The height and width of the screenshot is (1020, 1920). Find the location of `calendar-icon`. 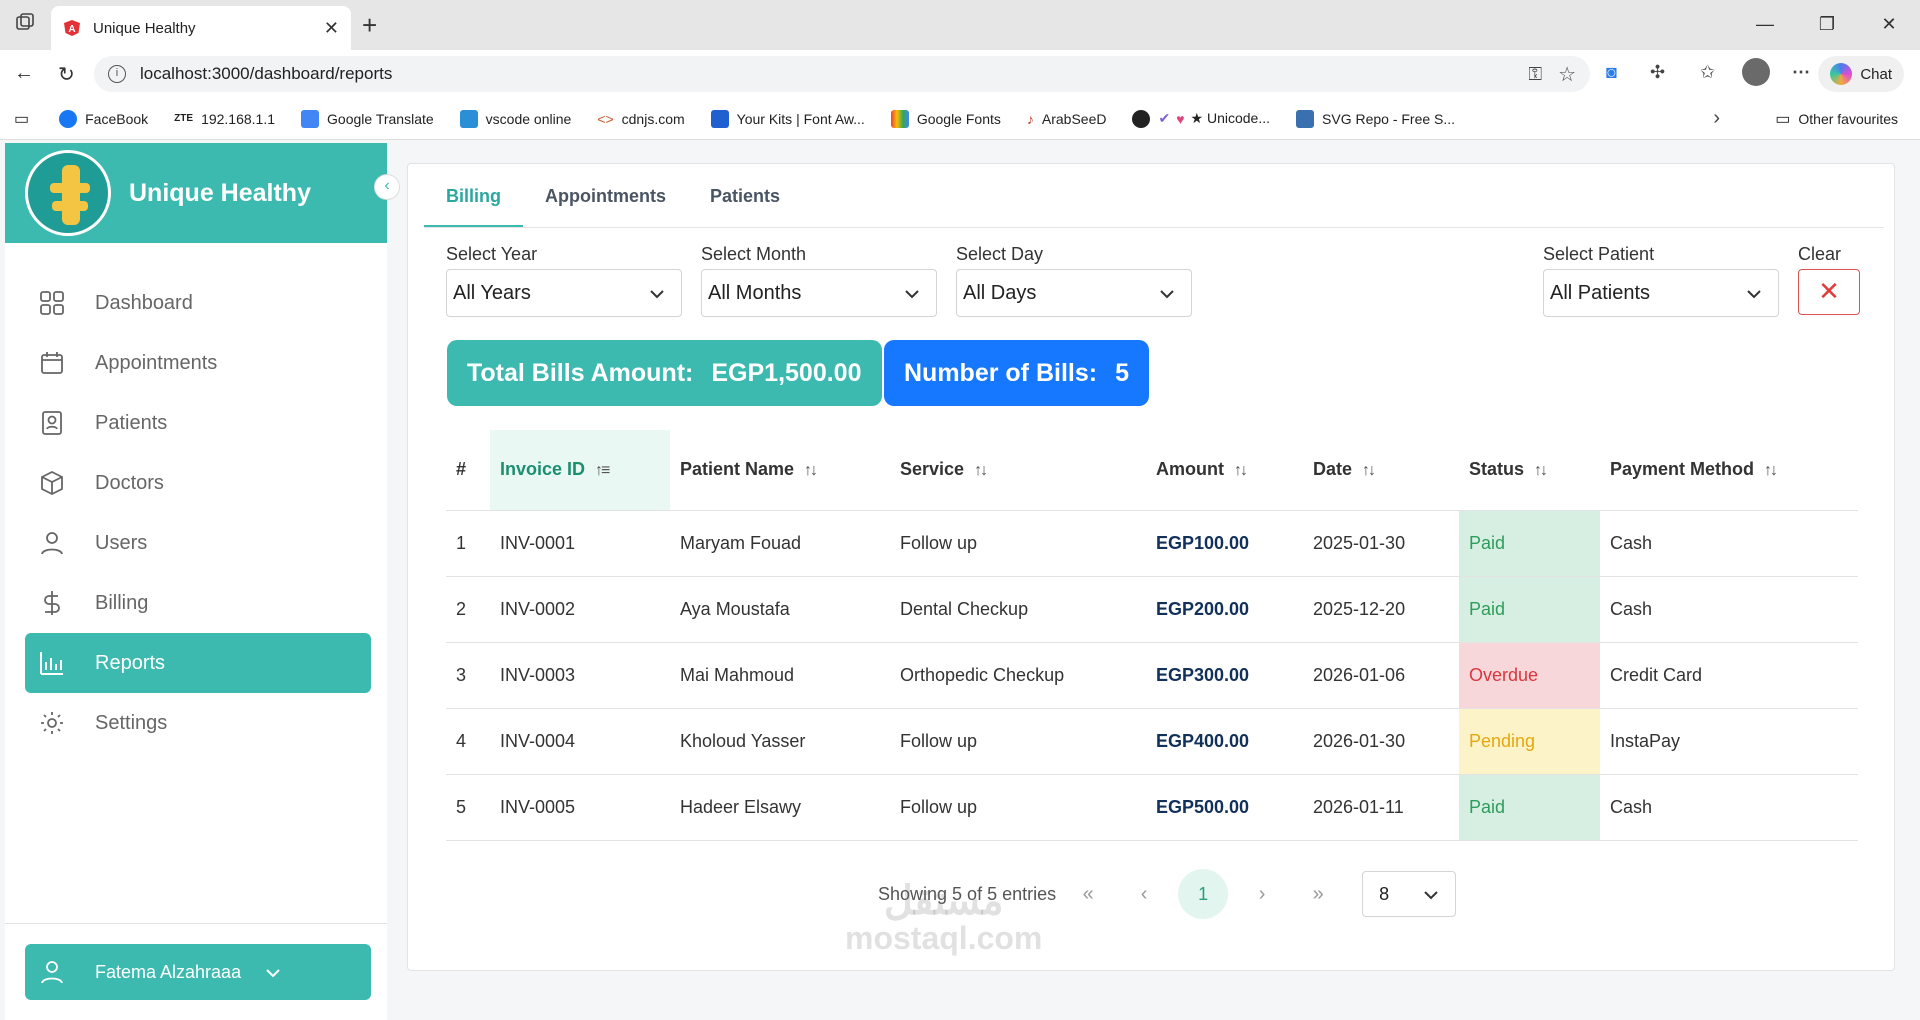

calendar-icon is located at coordinates (52, 363).